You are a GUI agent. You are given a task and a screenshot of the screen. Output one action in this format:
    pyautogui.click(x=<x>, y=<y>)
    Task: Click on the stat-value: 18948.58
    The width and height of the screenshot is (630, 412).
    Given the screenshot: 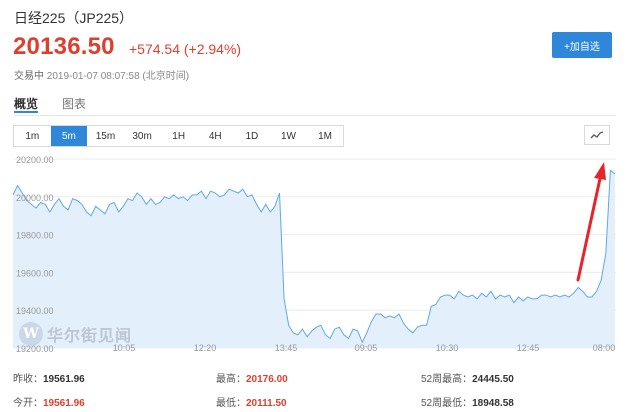 What is the action you would take?
    pyautogui.click(x=493, y=403)
    